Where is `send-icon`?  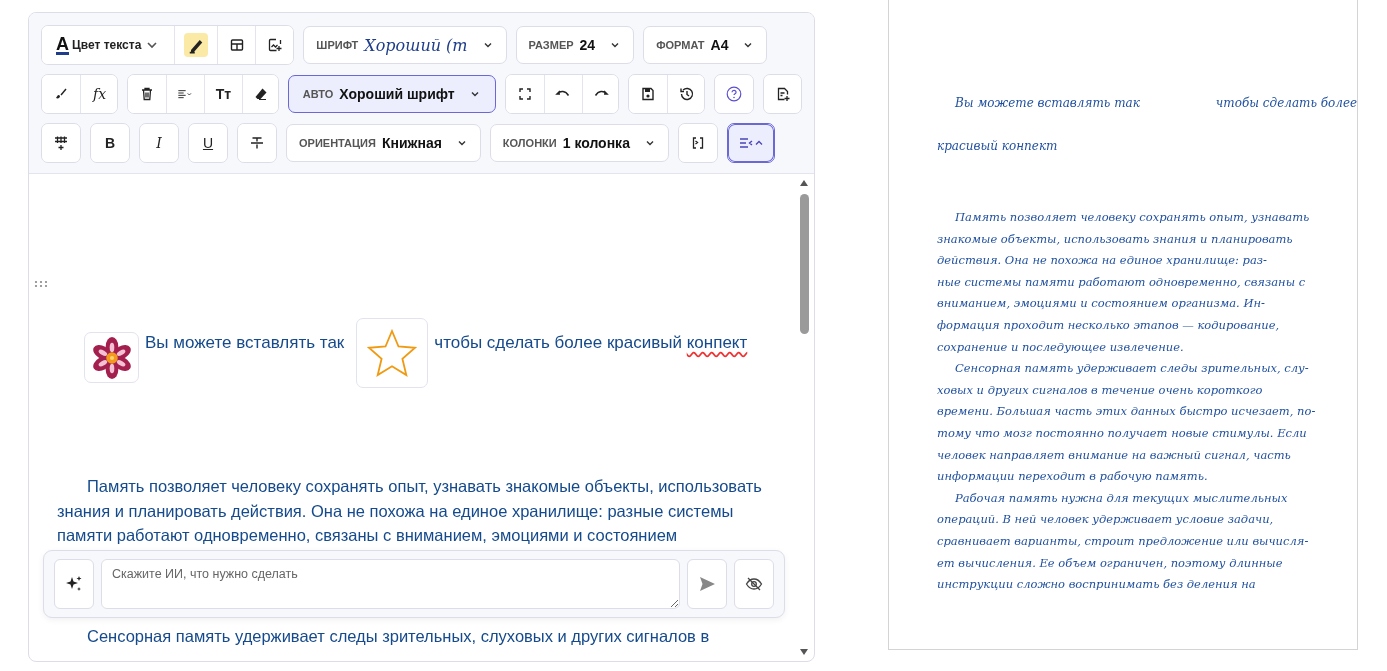 send-icon is located at coordinates (707, 583).